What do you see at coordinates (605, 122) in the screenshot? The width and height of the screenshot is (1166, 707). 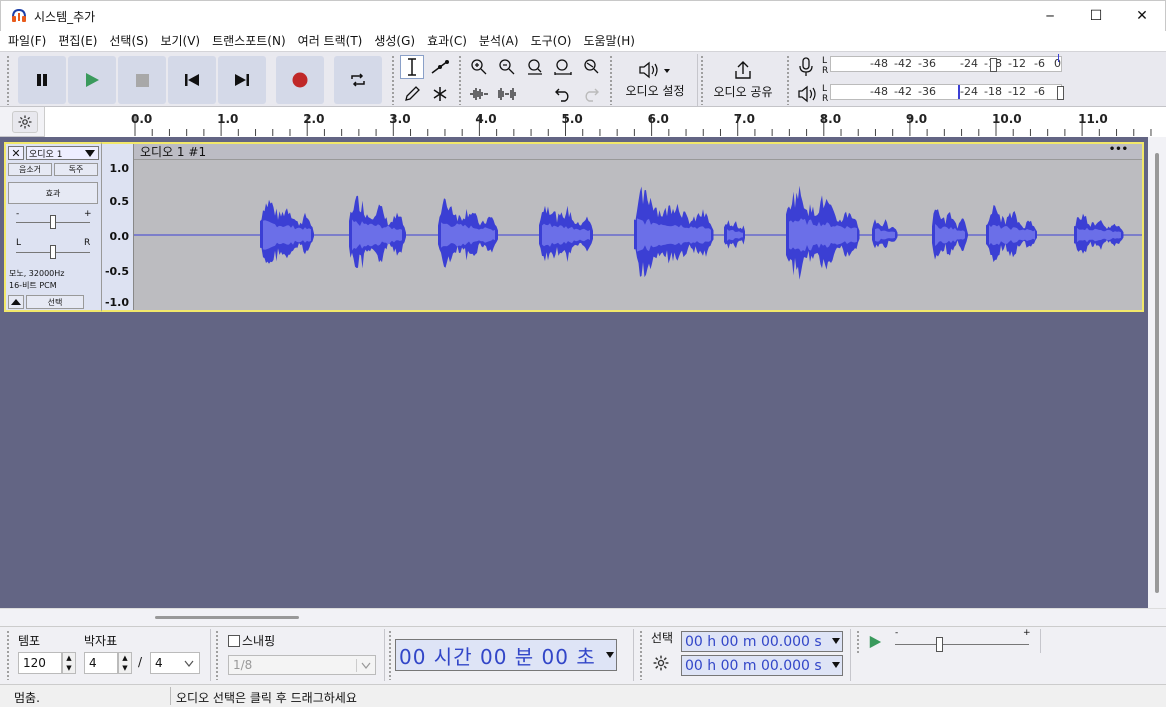 I see `timeline-ruler: 0.0 1.0 2.0 3.0 4.0 5.0 6.0 7.0 8.0 9.0 10.0 11.0` at bounding box center [605, 122].